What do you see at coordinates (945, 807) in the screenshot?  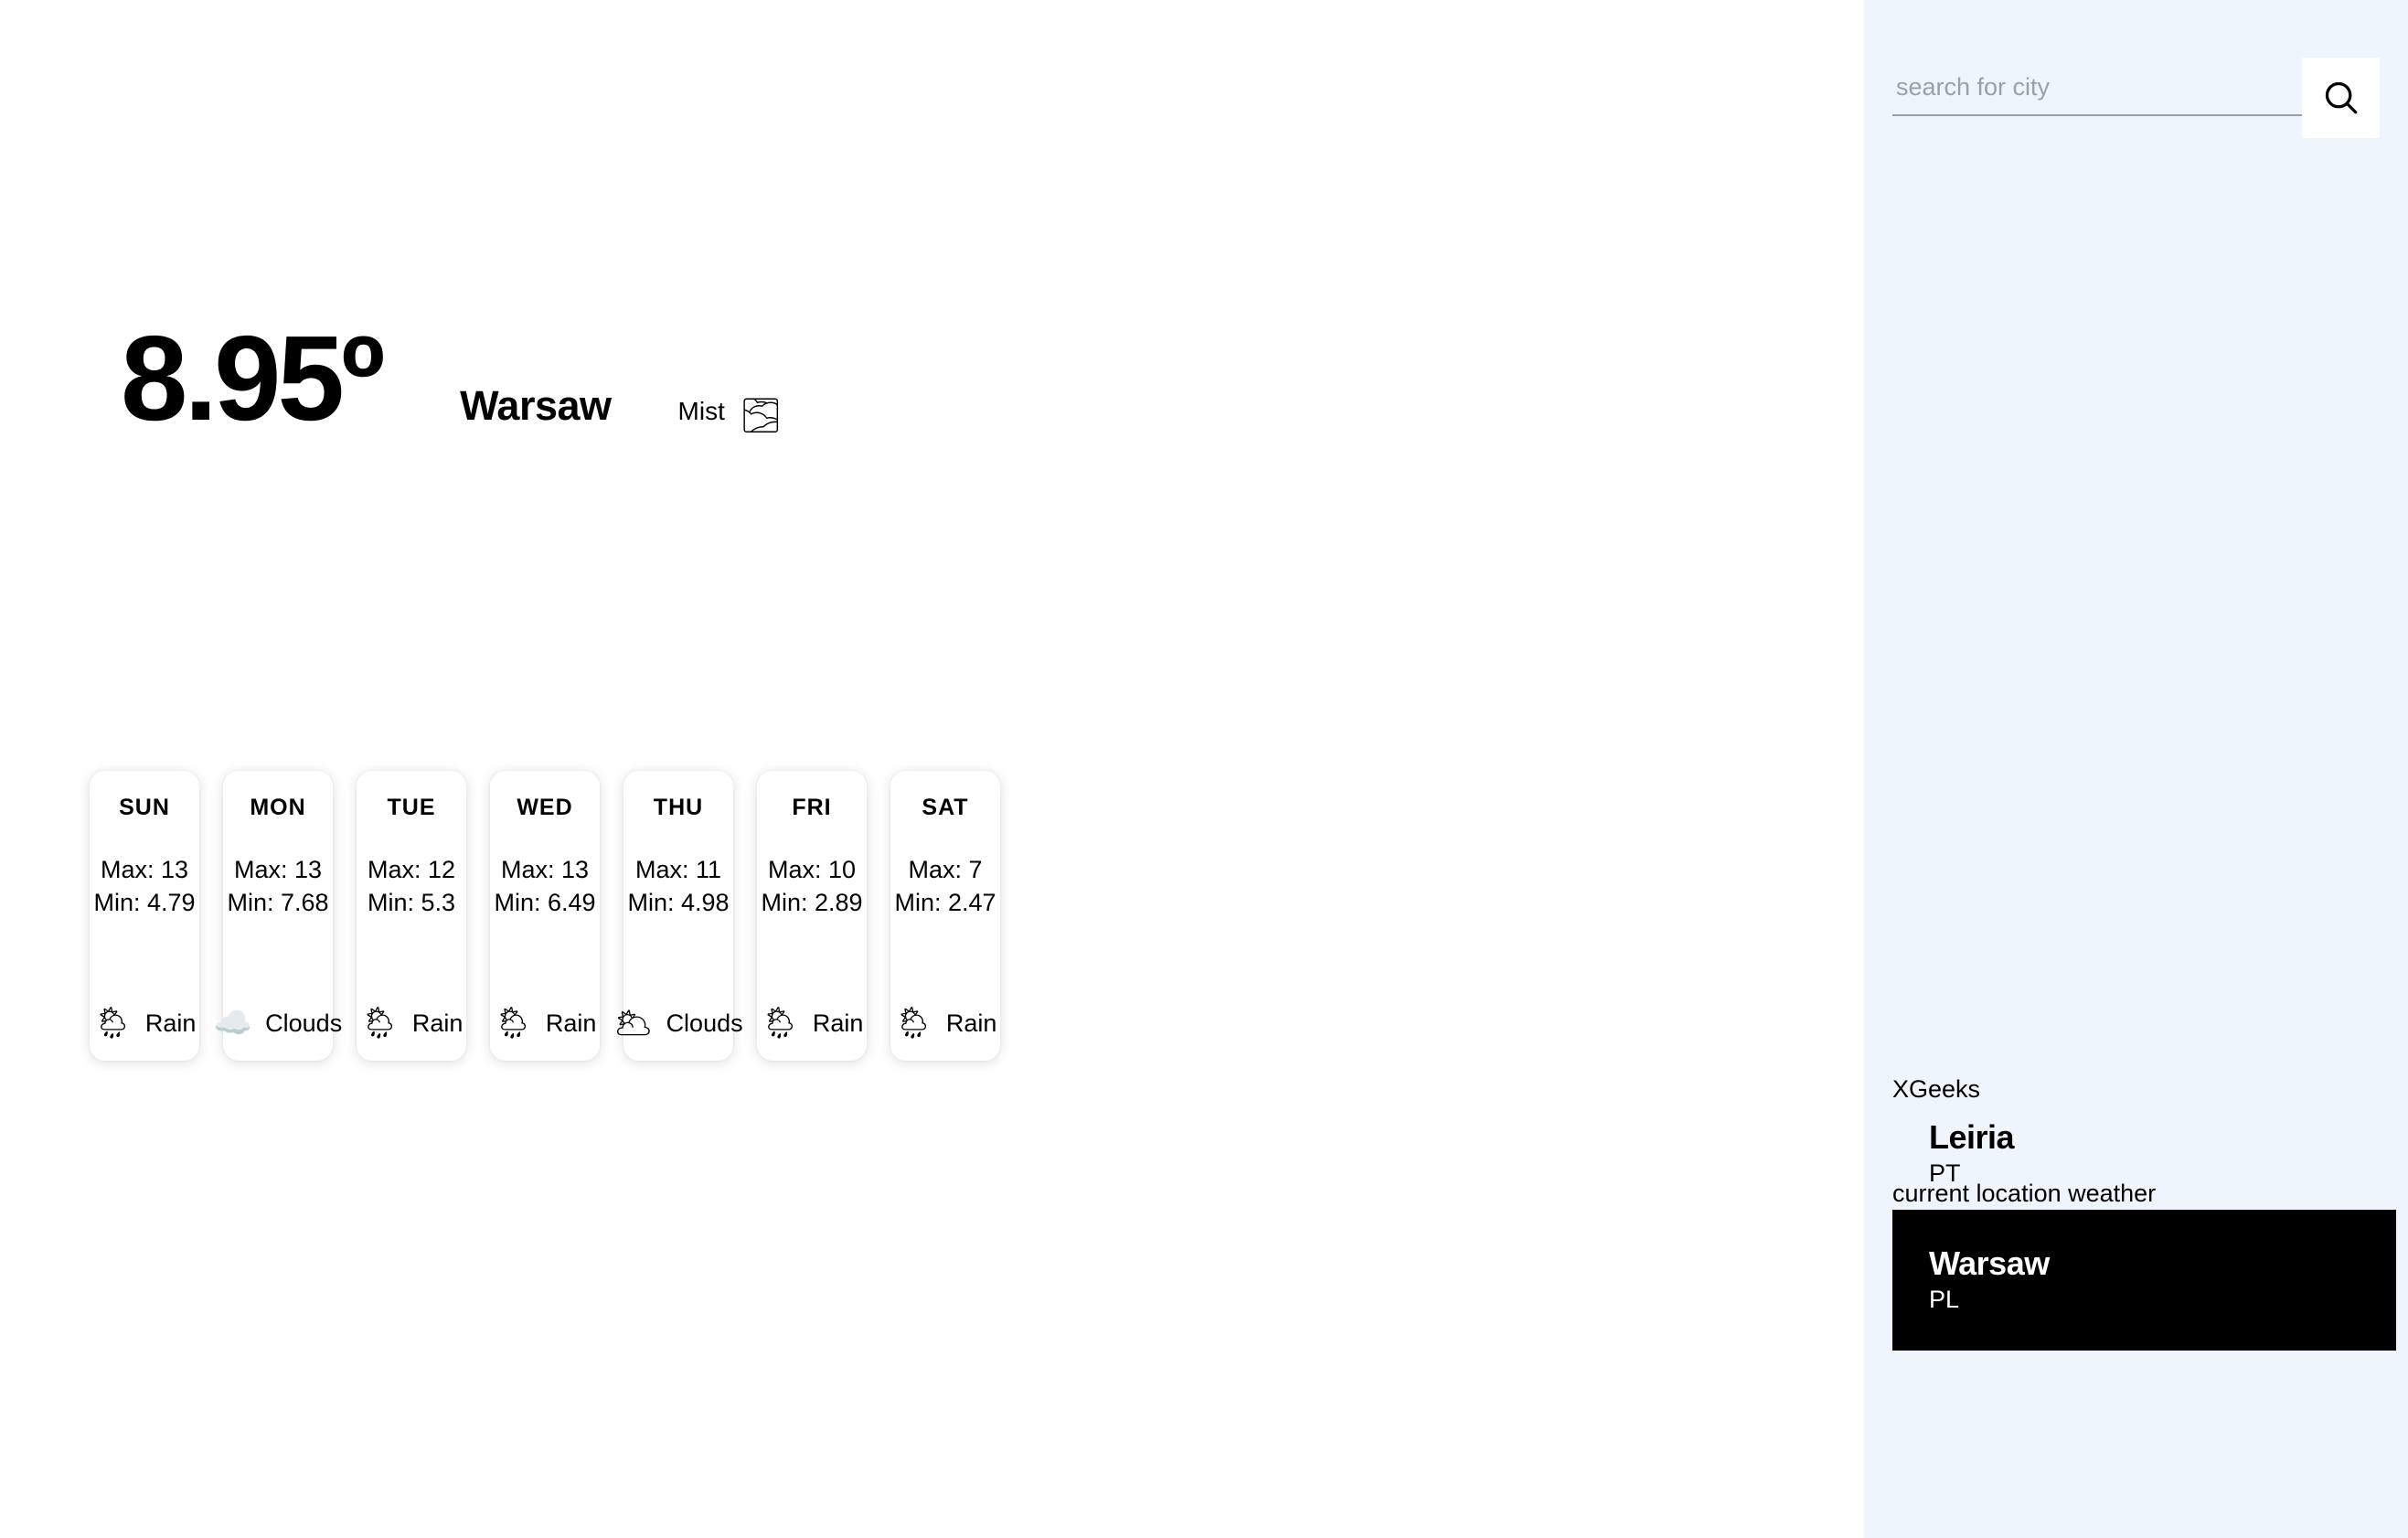 I see `forecast-day-name: SAT` at bounding box center [945, 807].